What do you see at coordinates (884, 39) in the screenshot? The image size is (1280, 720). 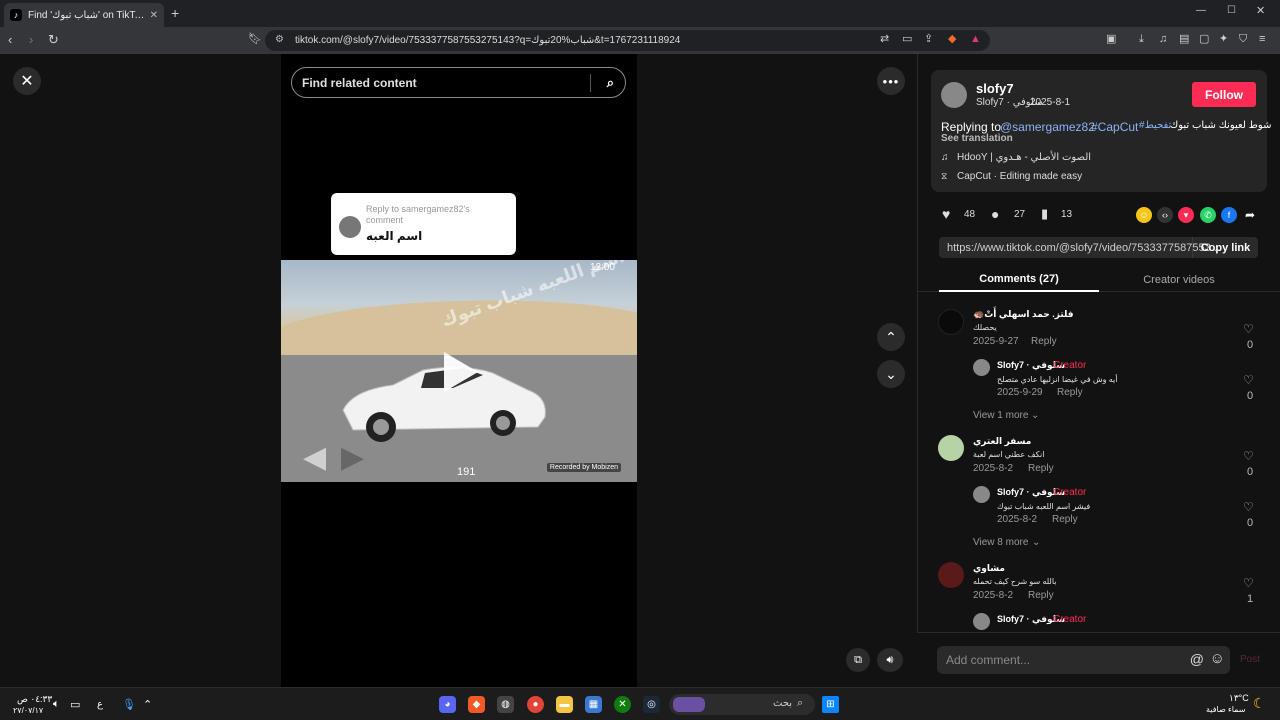 I see `translate-icon: ⇄` at bounding box center [884, 39].